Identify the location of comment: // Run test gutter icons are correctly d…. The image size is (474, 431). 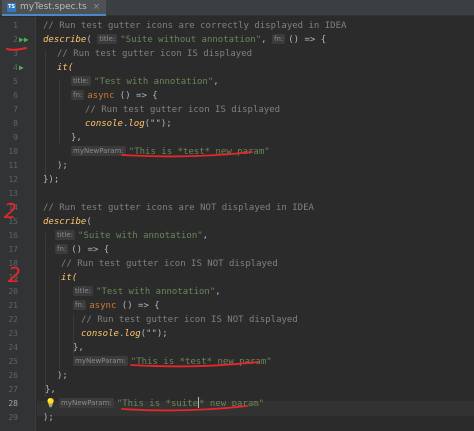
(195, 26).